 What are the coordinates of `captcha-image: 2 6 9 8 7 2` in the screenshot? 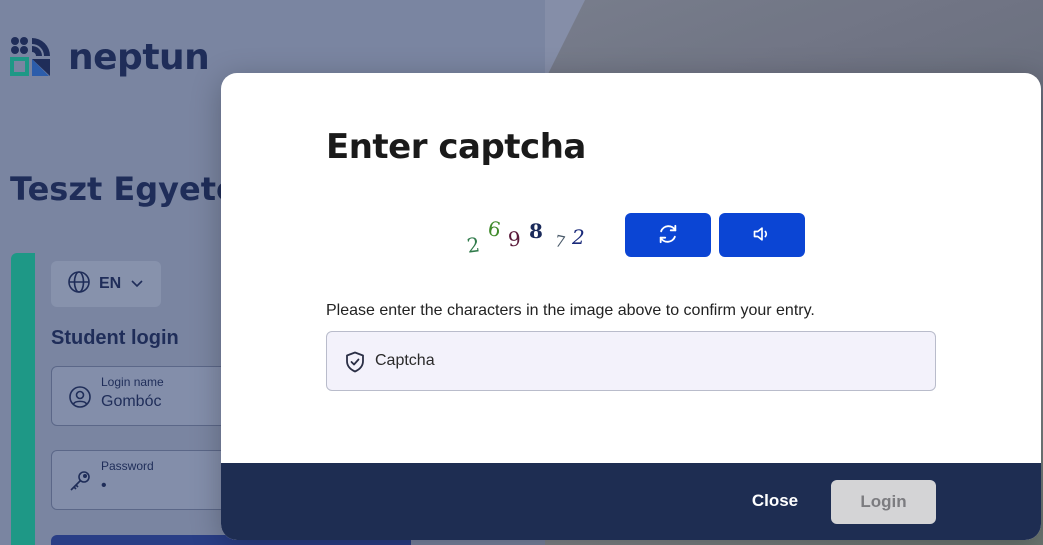 It's located at (529, 237).